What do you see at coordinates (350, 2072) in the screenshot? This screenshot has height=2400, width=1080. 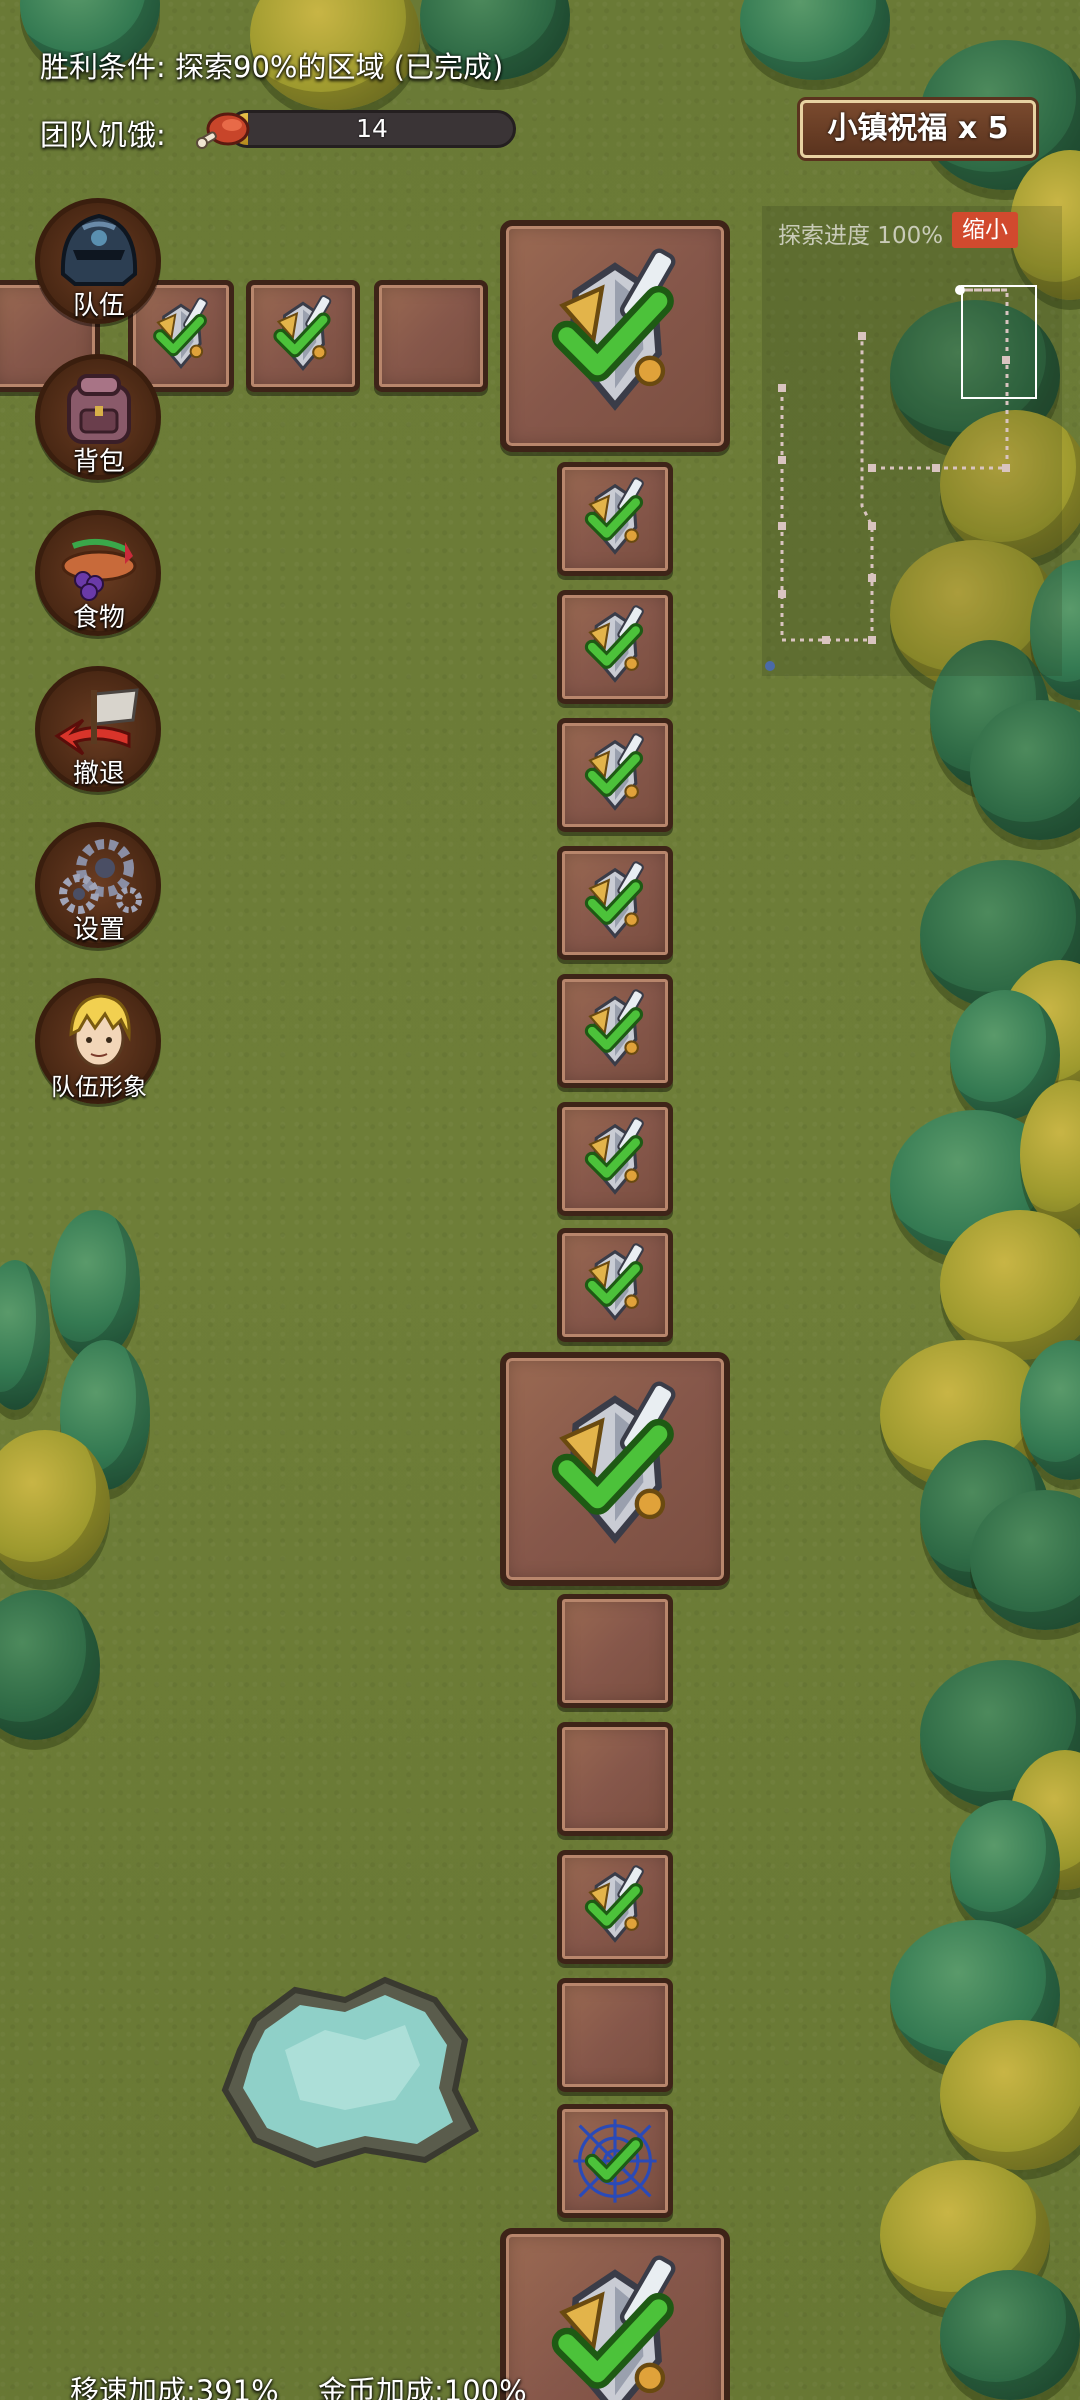 I see `pond` at bounding box center [350, 2072].